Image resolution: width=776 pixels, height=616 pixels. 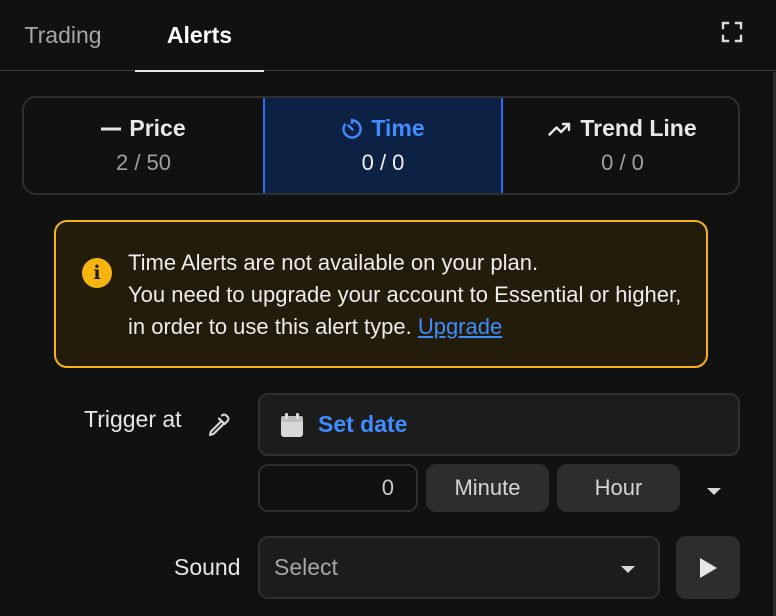 What do you see at coordinates (487, 488) in the screenshot?
I see `unit-minute-button: Minute` at bounding box center [487, 488].